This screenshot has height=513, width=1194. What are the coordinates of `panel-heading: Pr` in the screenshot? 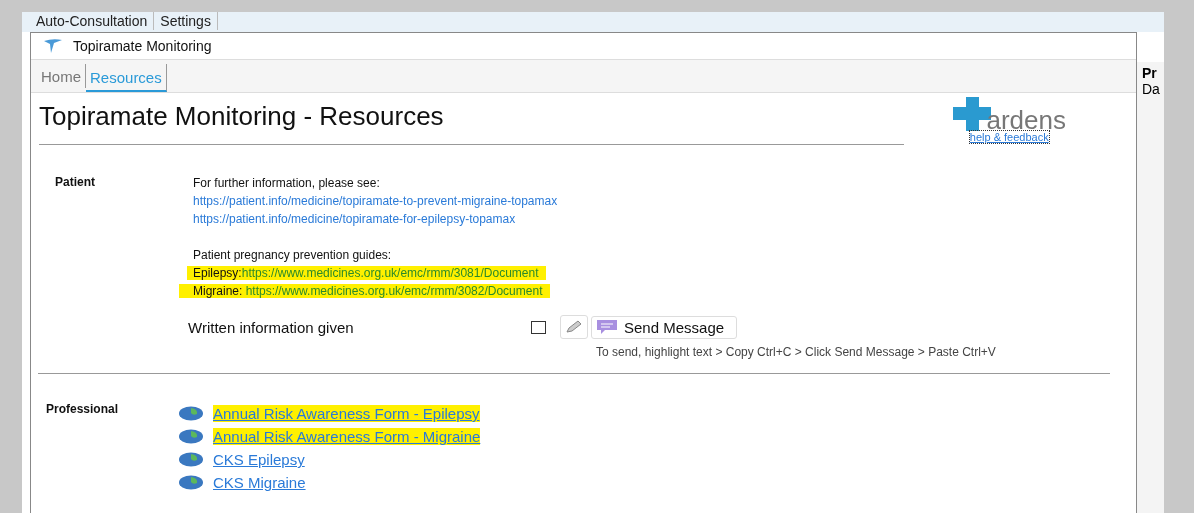 It's located at (1150, 73).